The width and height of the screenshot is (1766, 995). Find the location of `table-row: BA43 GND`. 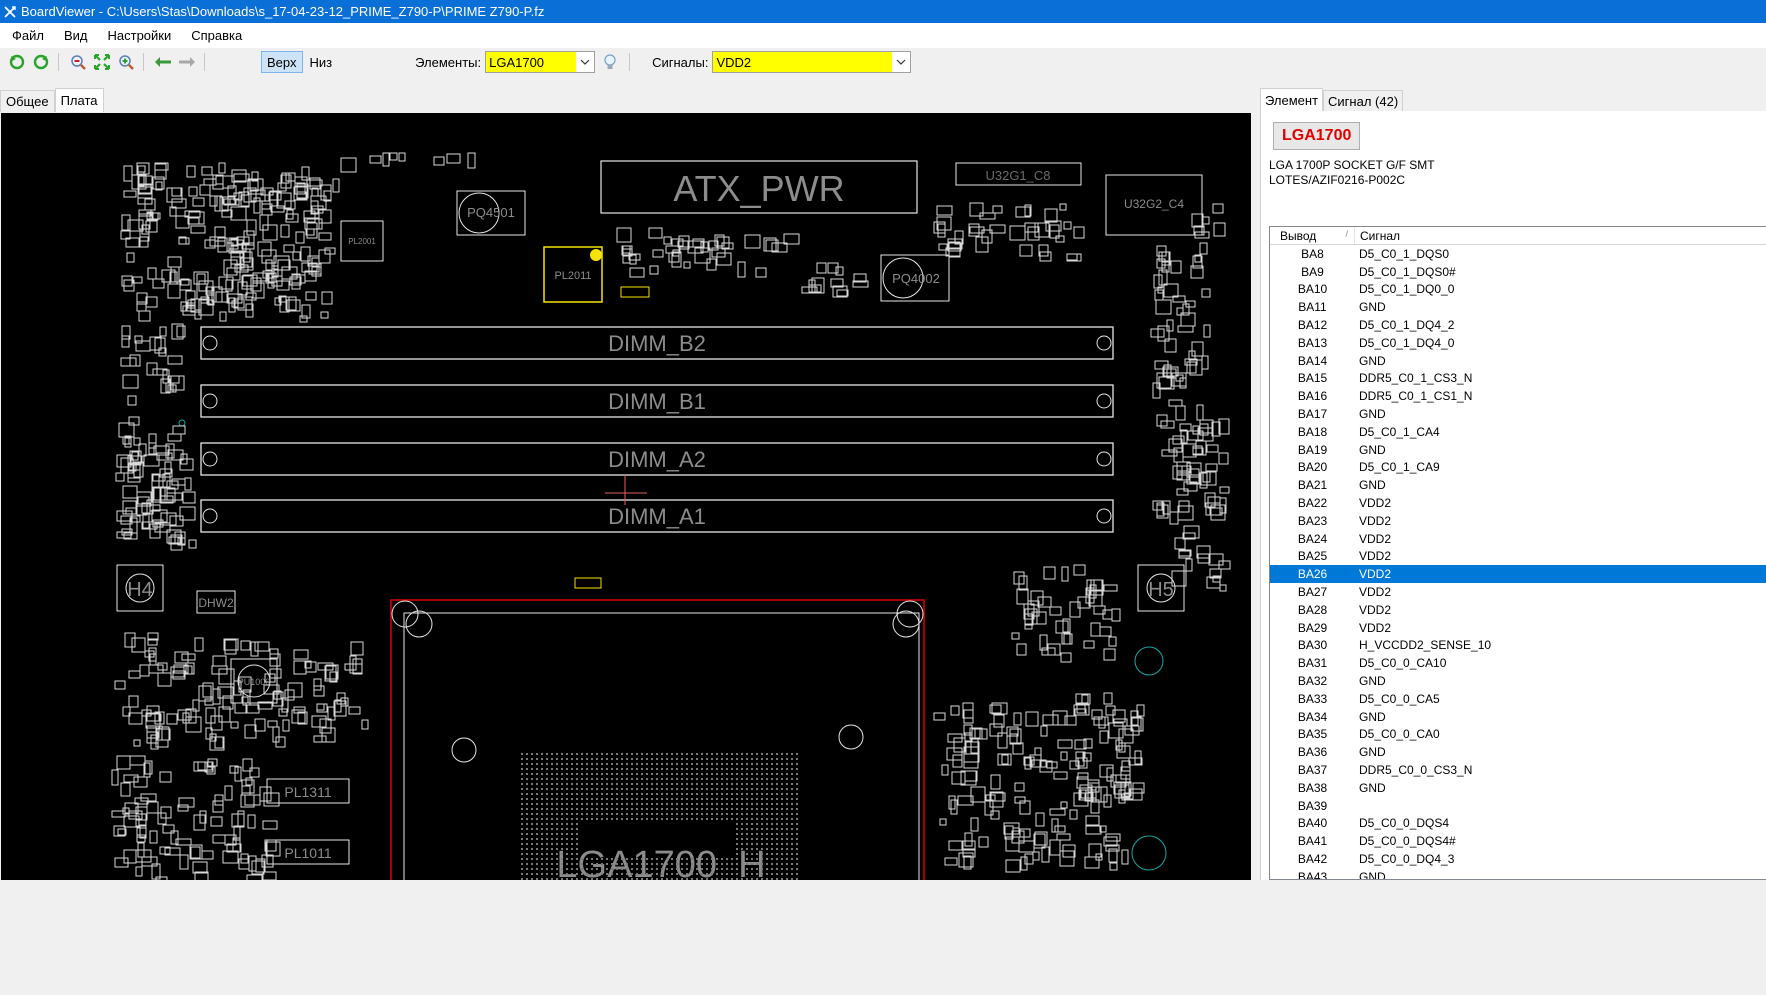

table-row: BA43 GND is located at coordinates (1518, 873).